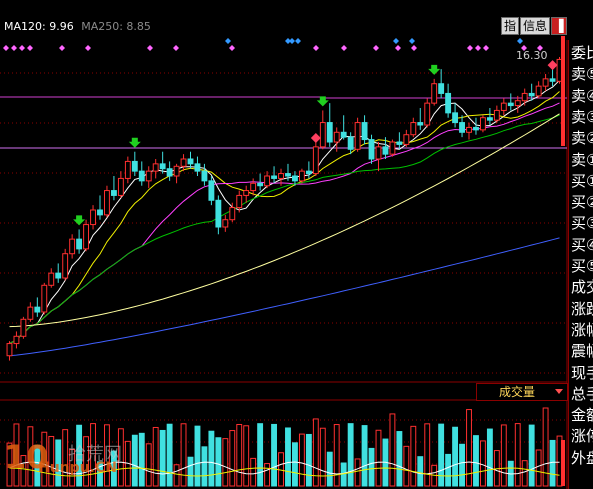 The image size is (593, 489). Describe the element at coordinates (522, 392) in the screenshot. I see `volume-indicator-selector: 成交量` at that location.